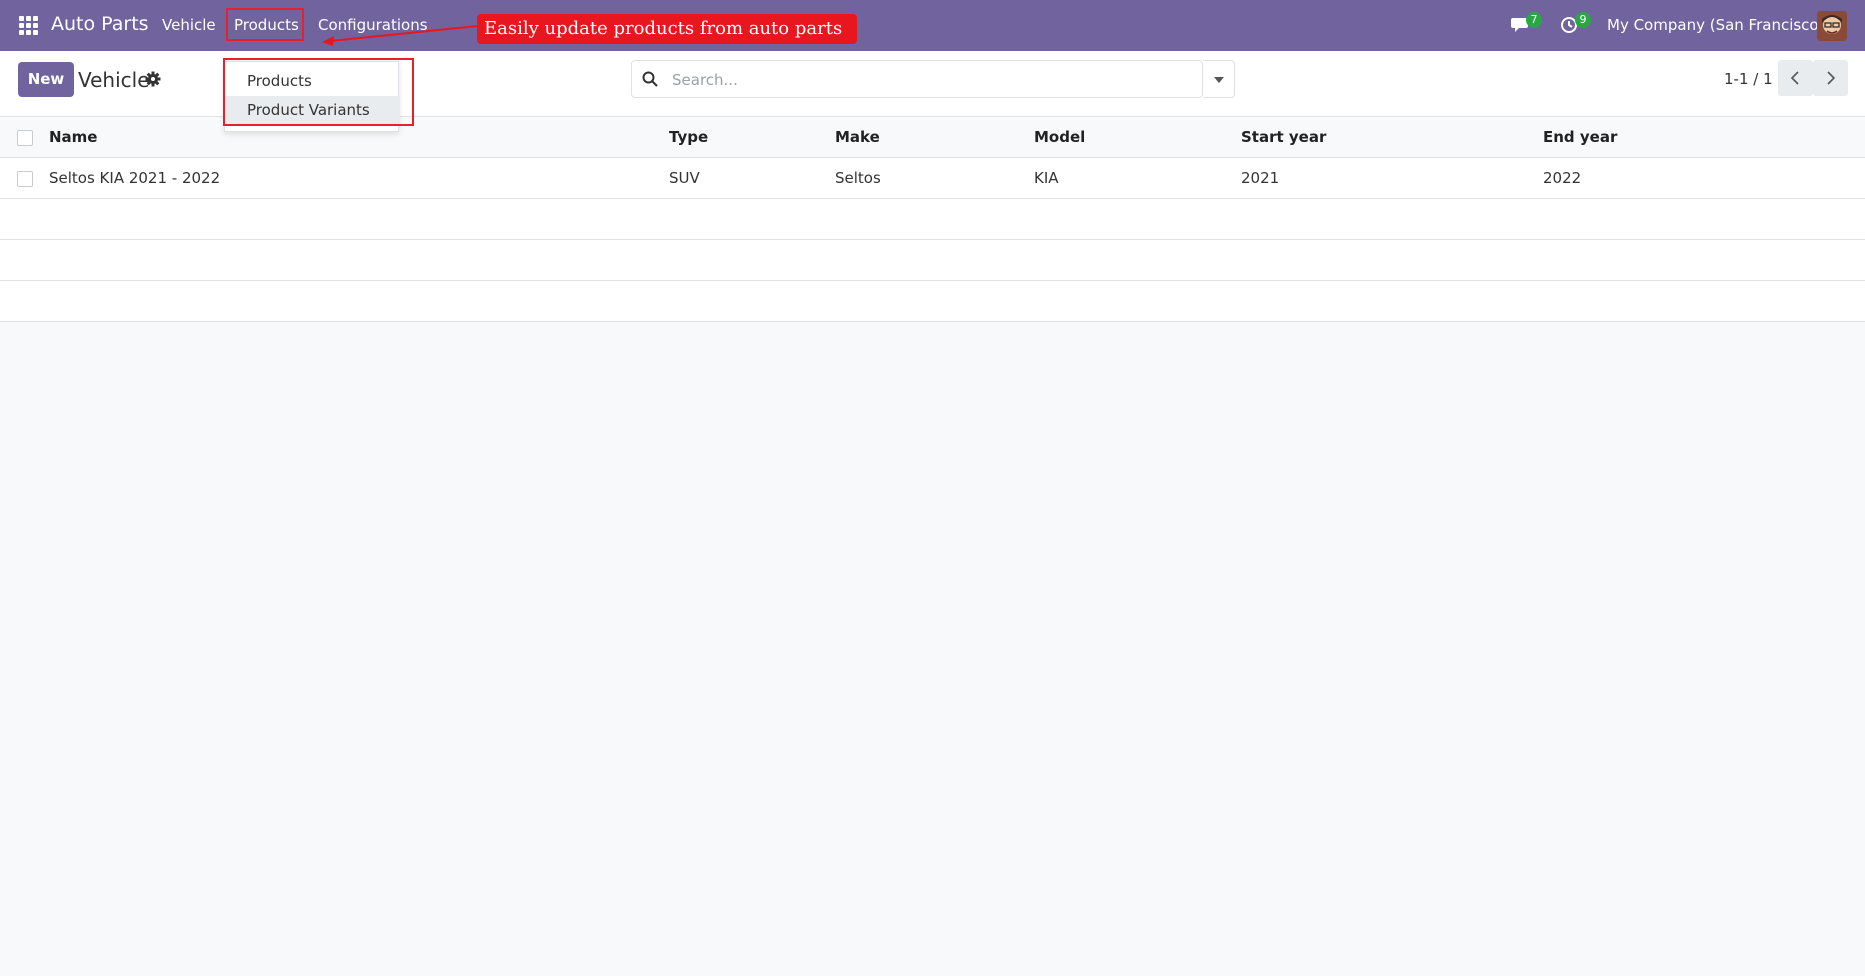 This screenshot has width=1865, height=976. I want to click on pager-previous-button, so click(1795, 78).